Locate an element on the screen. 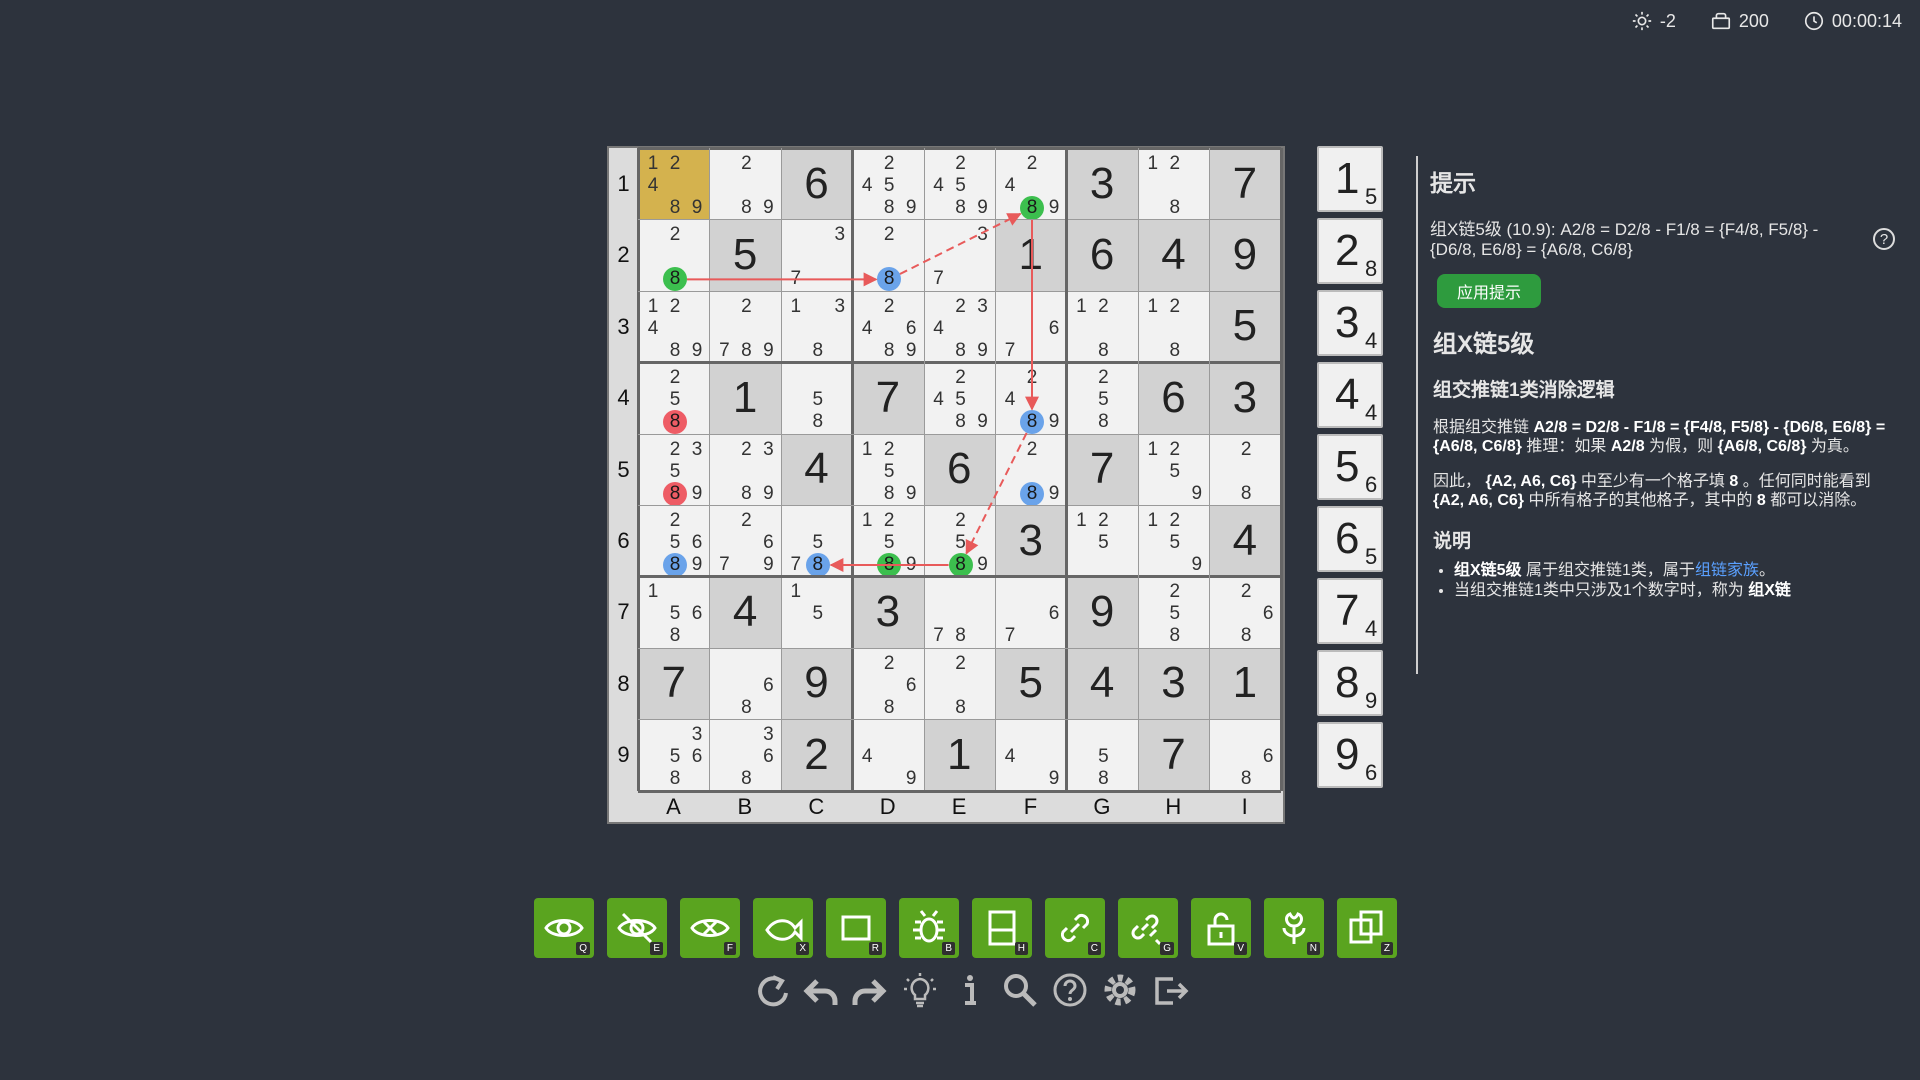 Image resolution: width=1920 pixels, height=1080 pixels. number-button-3: 34 is located at coordinates (1350, 323).